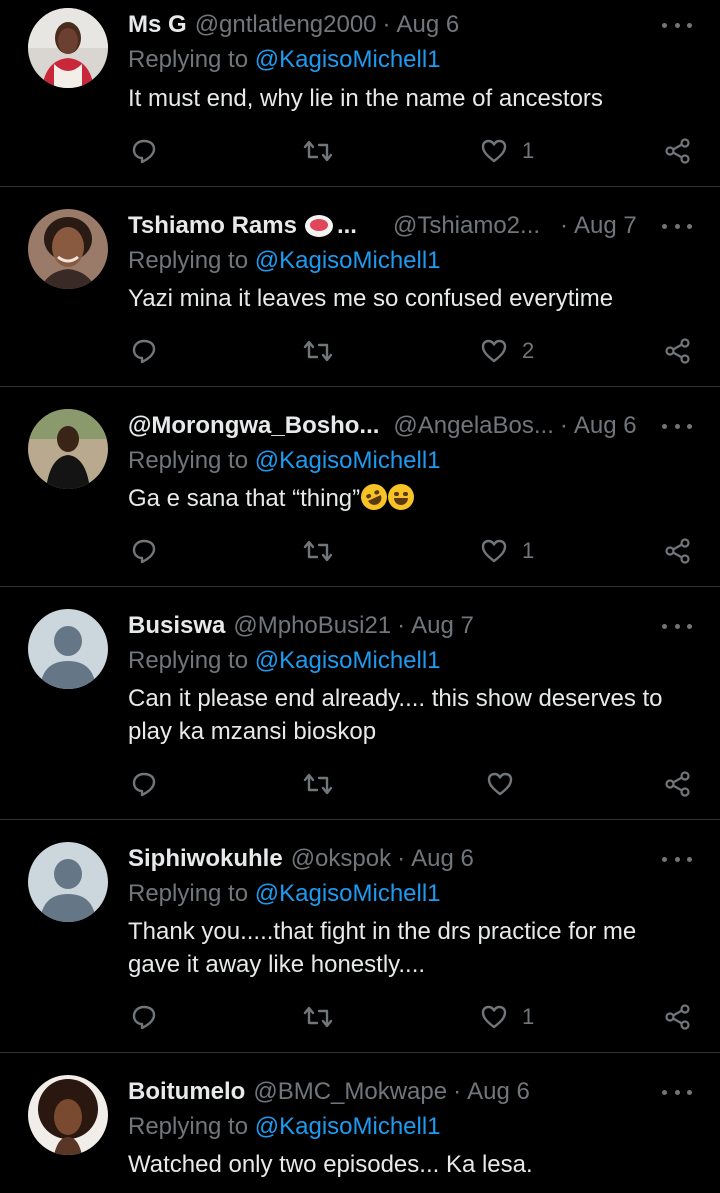 This screenshot has height=1193, width=720. What do you see at coordinates (186, 1092) in the screenshot?
I see `display-name: Boitumelo` at bounding box center [186, 1092].